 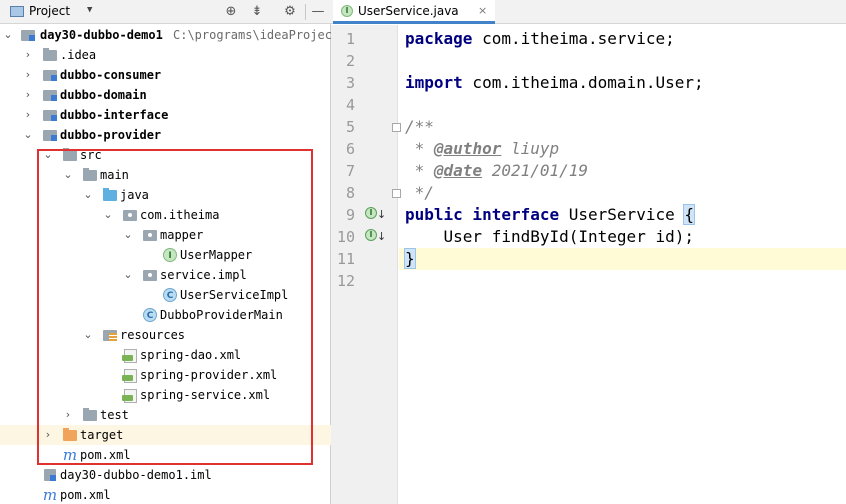 I want to click on code-line: * @author liuyp, so click(x=622, y=149).